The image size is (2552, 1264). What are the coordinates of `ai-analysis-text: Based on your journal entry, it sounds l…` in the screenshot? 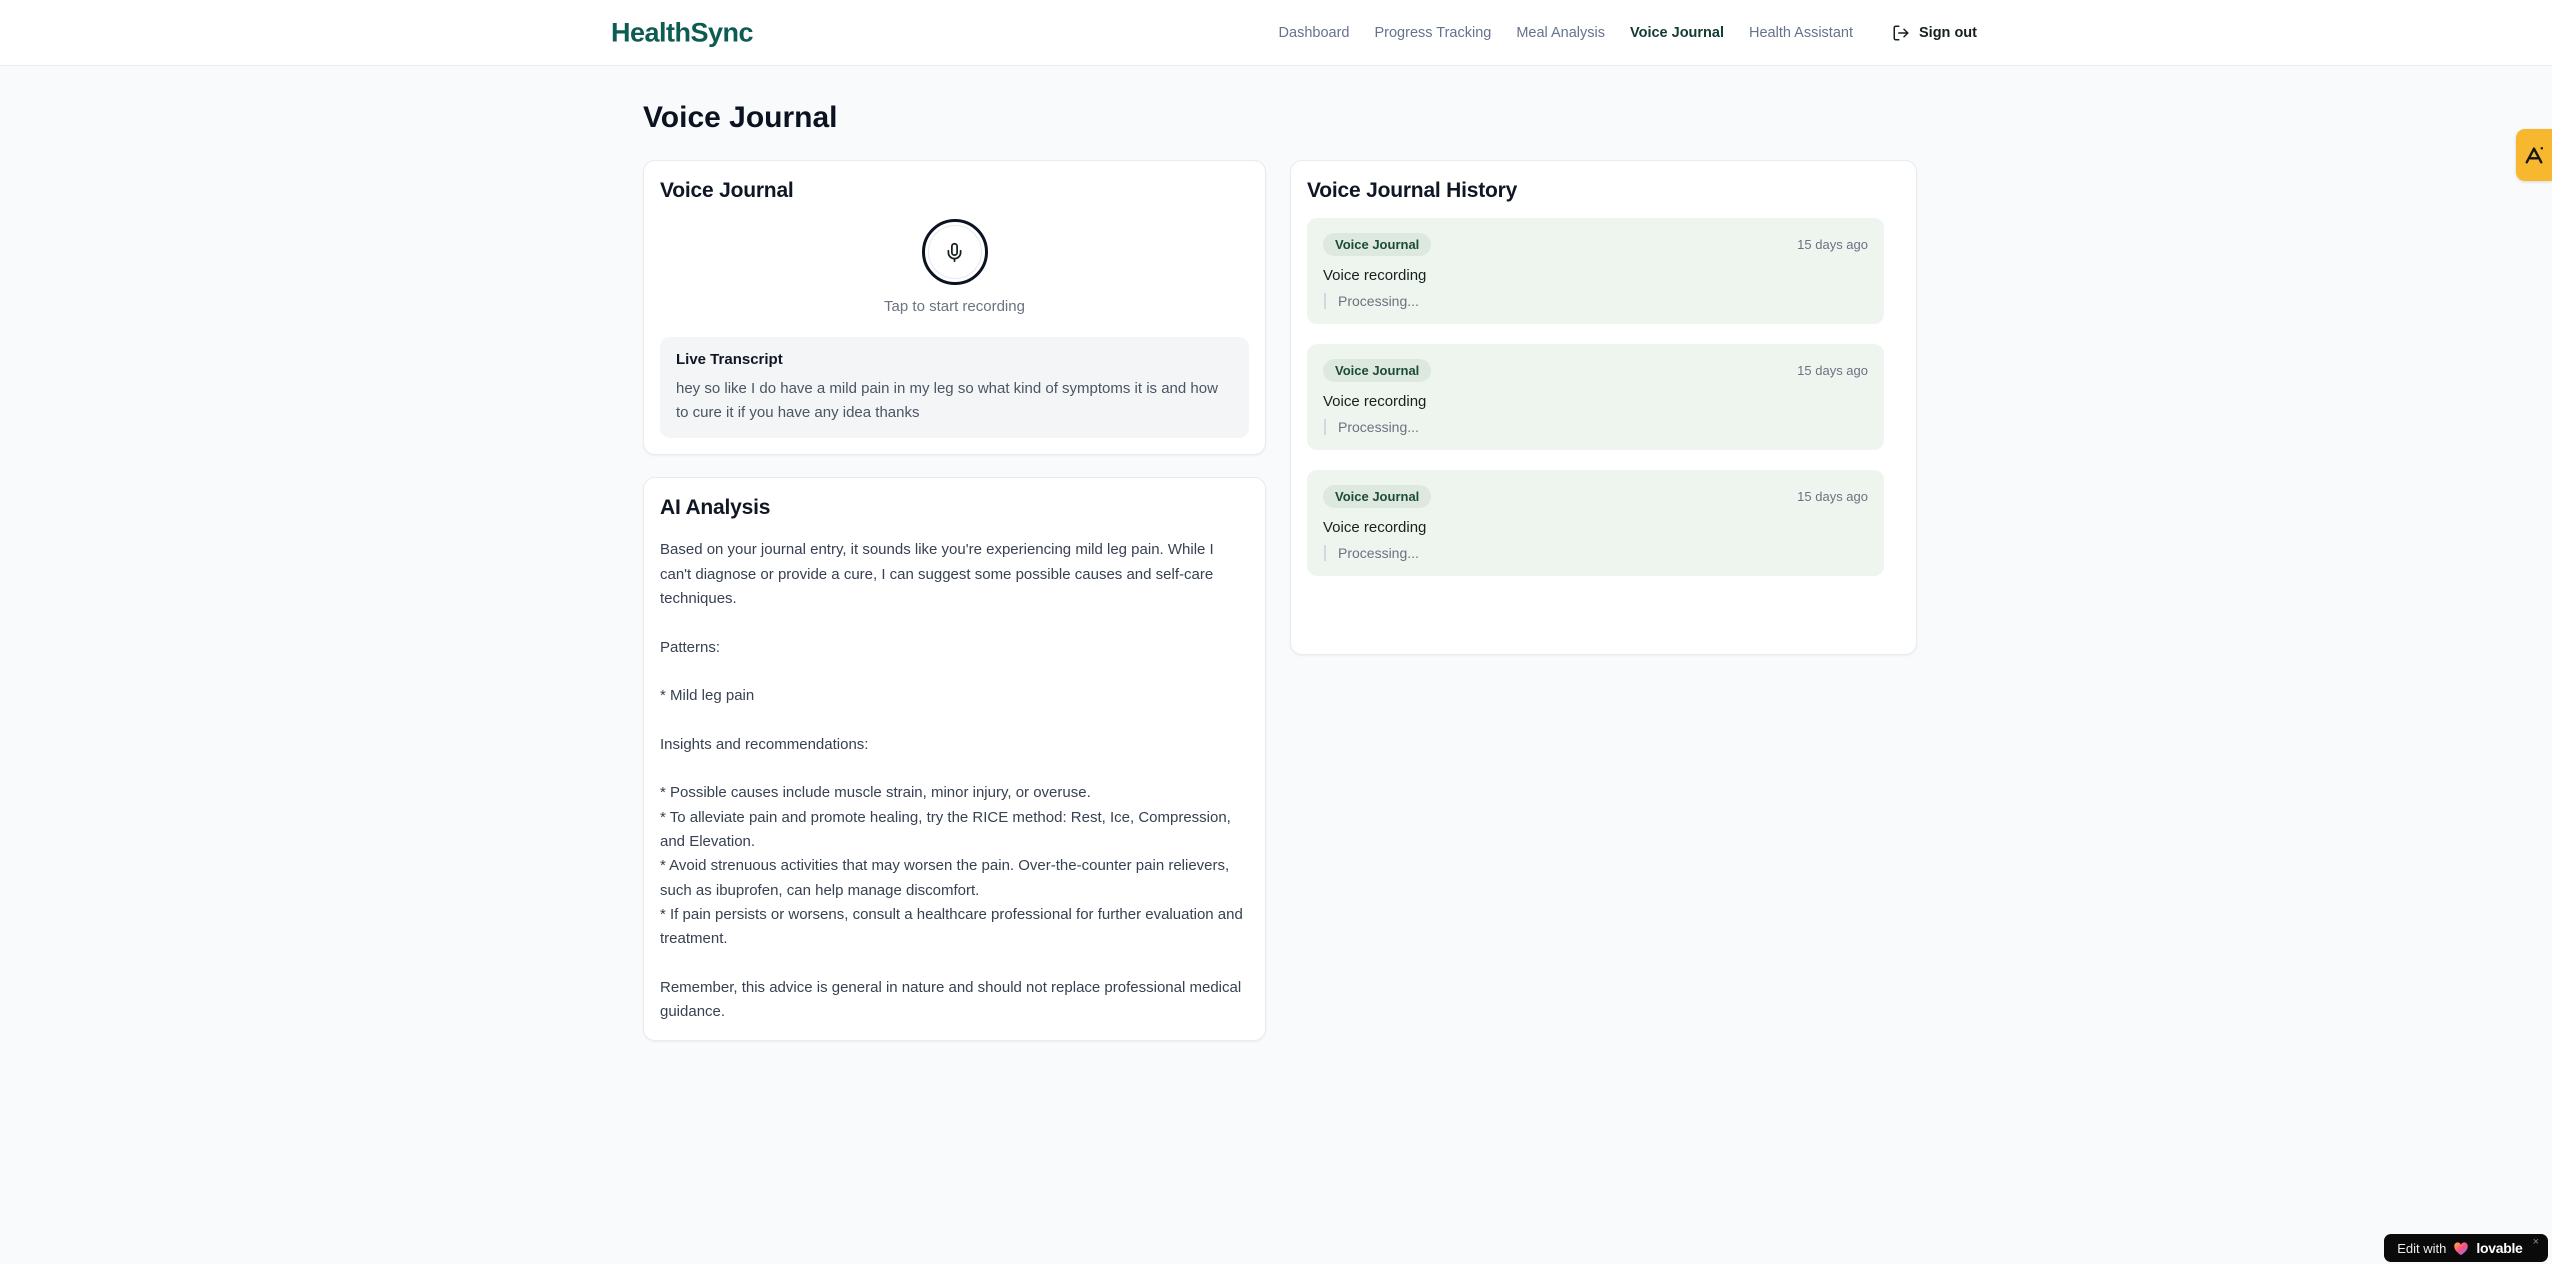 It's located at (951, 781).